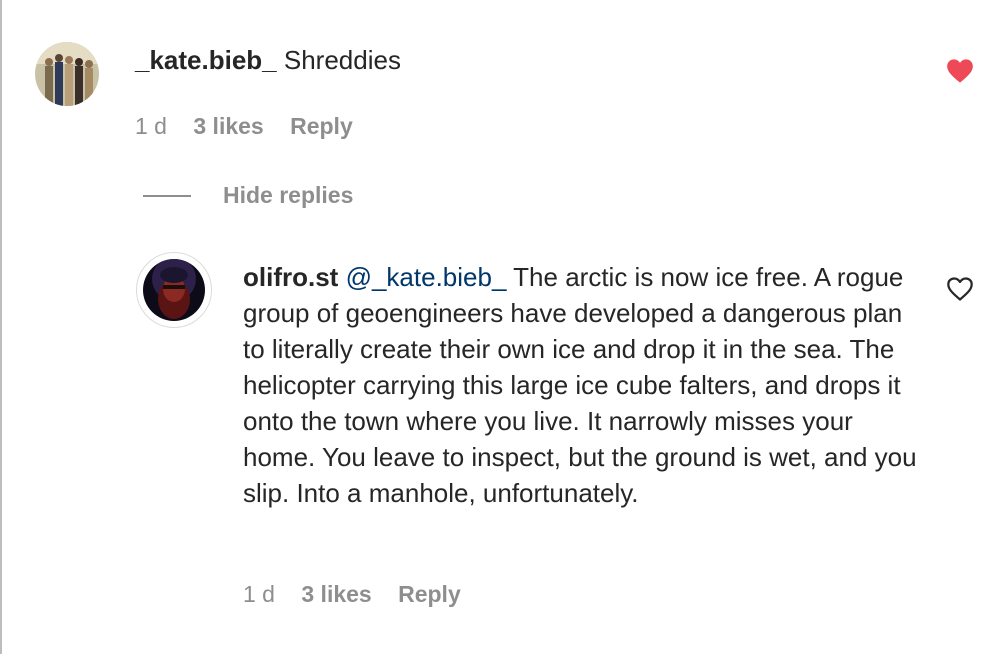 The image size is (1000, 654). What do you see at coordinates (429, 594) in the screenshot?
I see `reply-reply-button: Reply` at bounding box center [429, 594].